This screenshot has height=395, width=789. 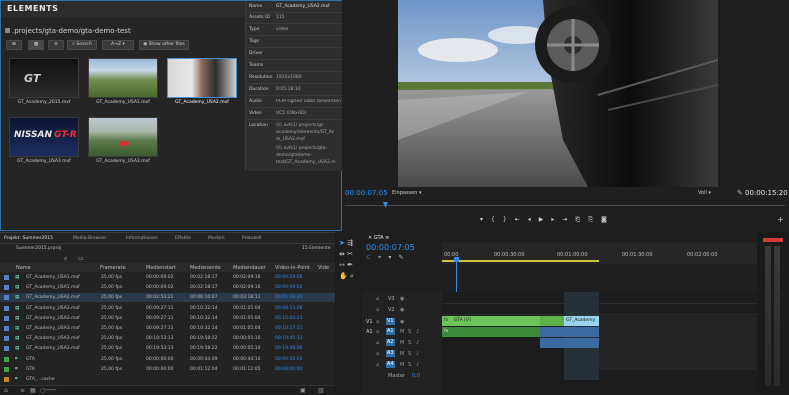 I want to click on track-label-a4: A4, so click(x=390, y=364).